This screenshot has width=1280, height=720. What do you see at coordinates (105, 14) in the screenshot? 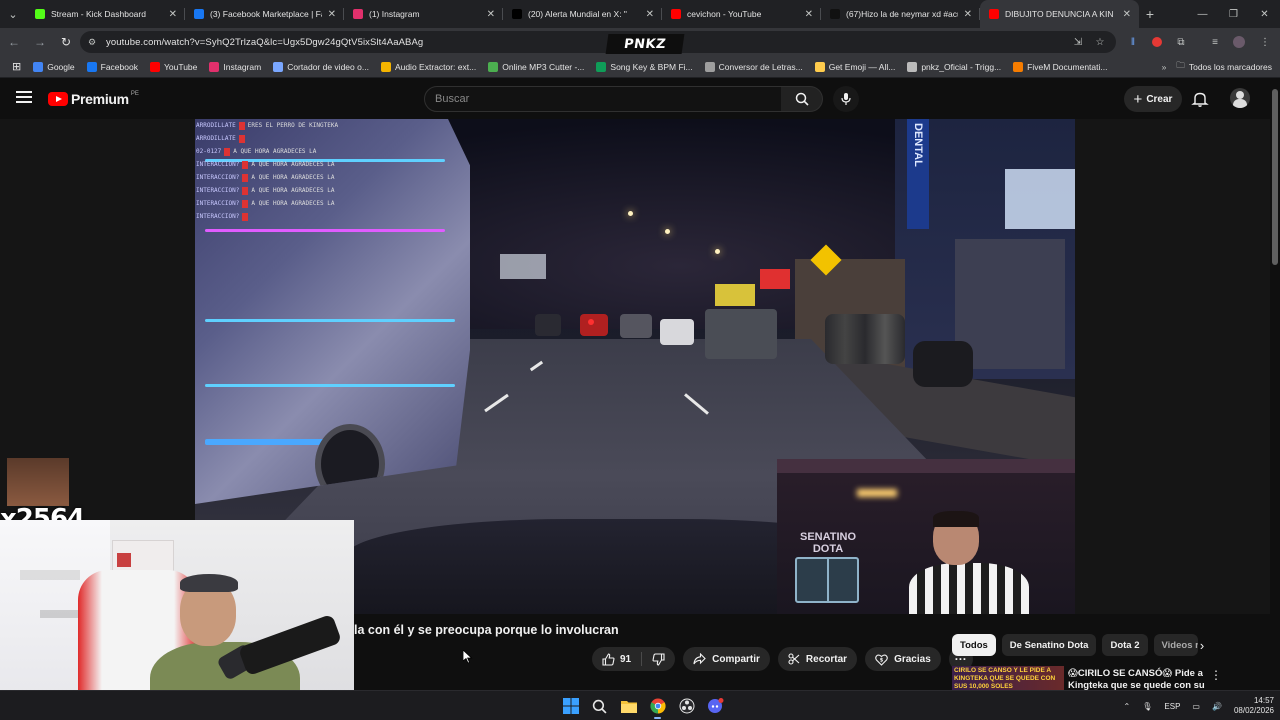
I see `browser-tab: Stream - Kick Dashboard ✕` at bounding box center [105, 14].